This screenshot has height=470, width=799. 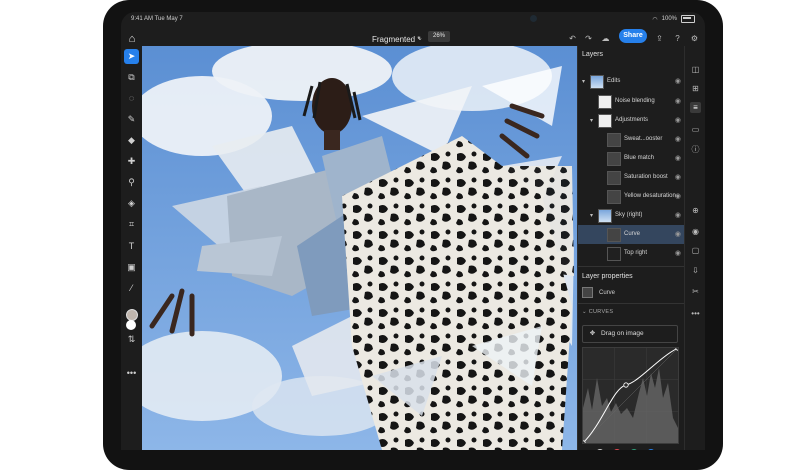 What do you see at coordinates (659, 38) in the screenshot?
I see `export-icon: ⇪` at bounding box center [659, 38].